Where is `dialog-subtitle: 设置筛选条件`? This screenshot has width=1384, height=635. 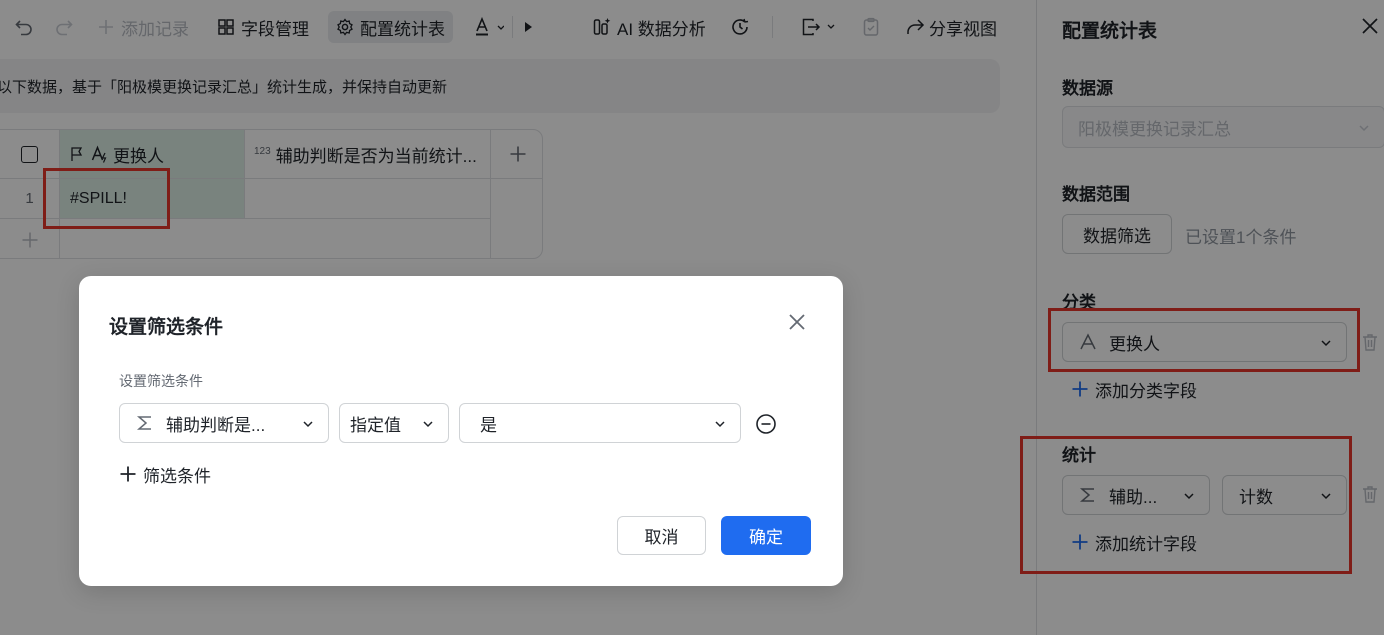 dialog-subtitle: 设置筛选条件 is located at coordinates (161, 381).